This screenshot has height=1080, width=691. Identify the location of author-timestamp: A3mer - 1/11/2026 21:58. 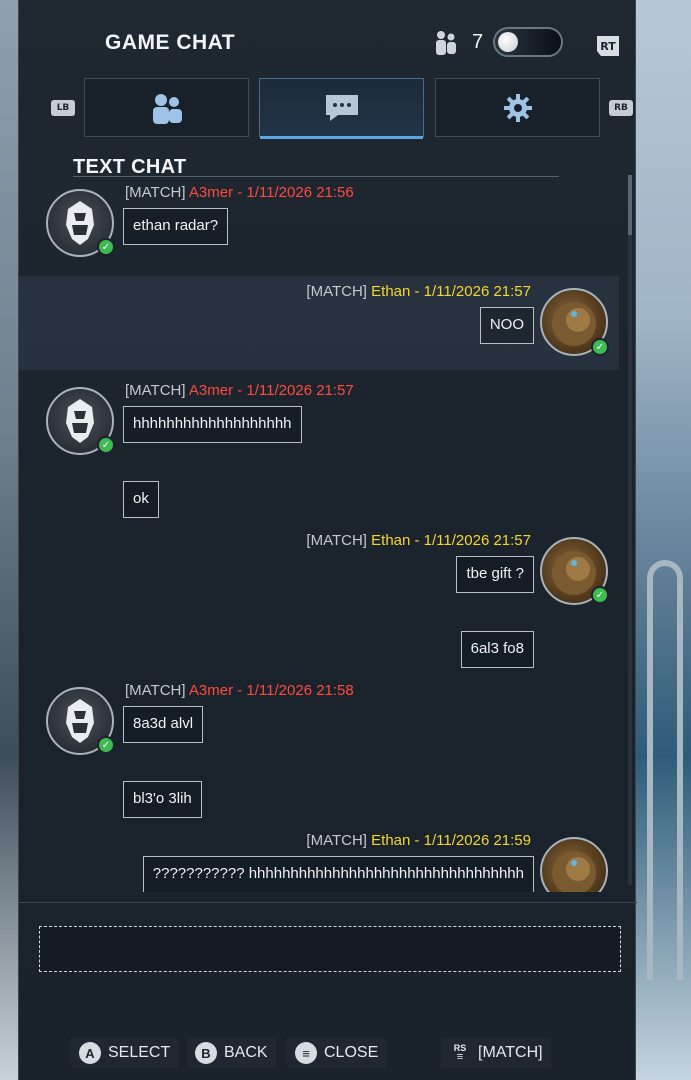
(271, 690).